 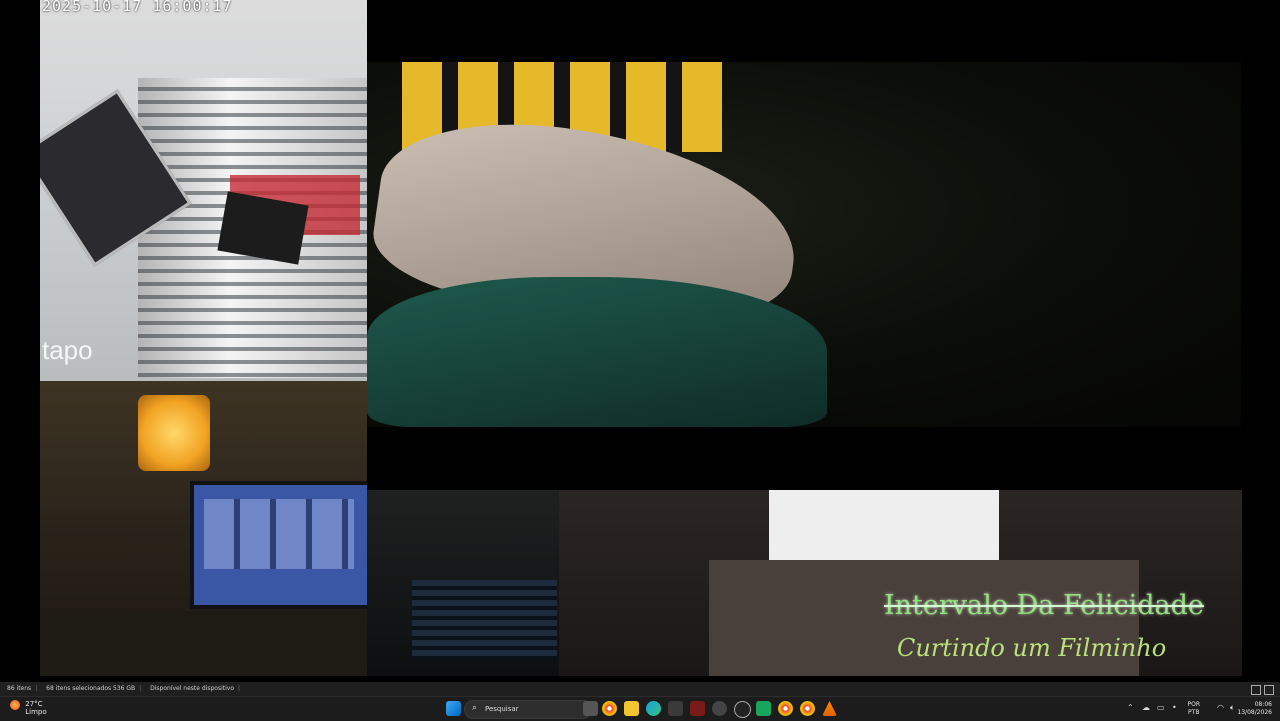 I want to click on system-tray: ⌃ ☁ ▭ • POR PTB ◠ 🔈︎ 08:06 13/08/2026, so click(x=1200, y=709).